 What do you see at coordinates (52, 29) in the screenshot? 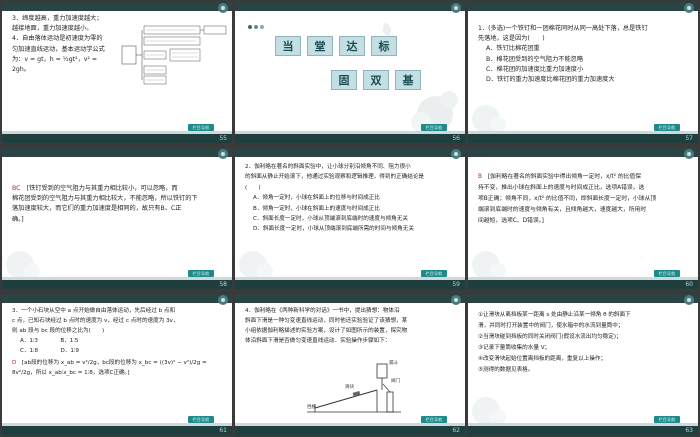
I see `text-line: 越接地面，重力加速度越小。` at bounding box center [52, 29].